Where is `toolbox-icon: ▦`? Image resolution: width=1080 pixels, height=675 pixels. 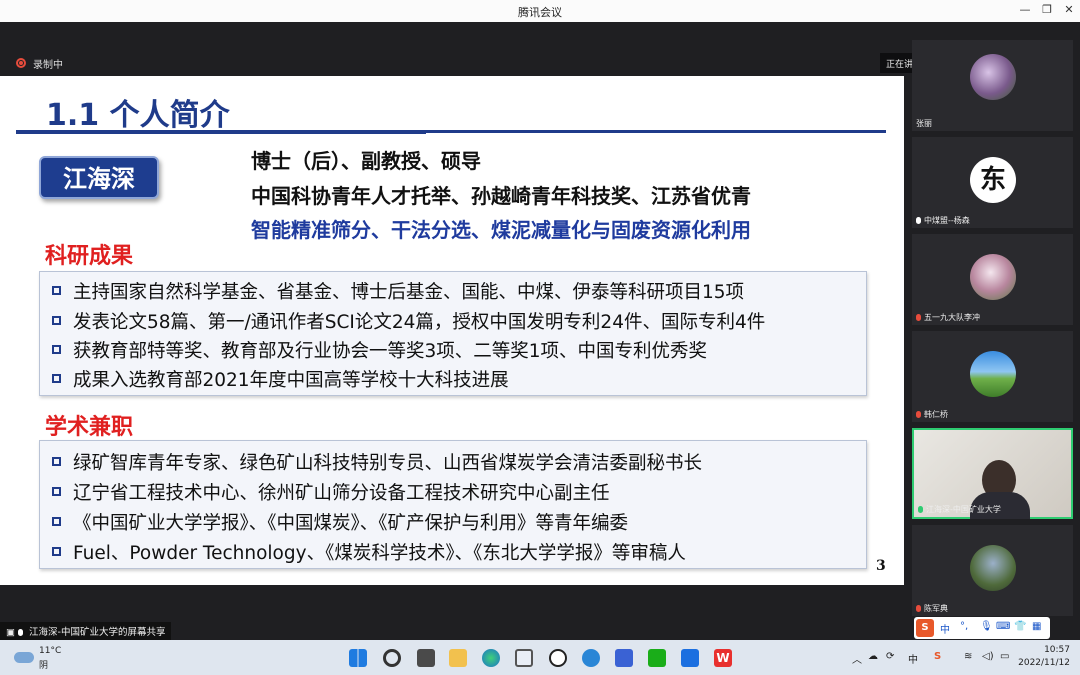
toolbox-icon: ▦ is located at coordinates (1036, 626).